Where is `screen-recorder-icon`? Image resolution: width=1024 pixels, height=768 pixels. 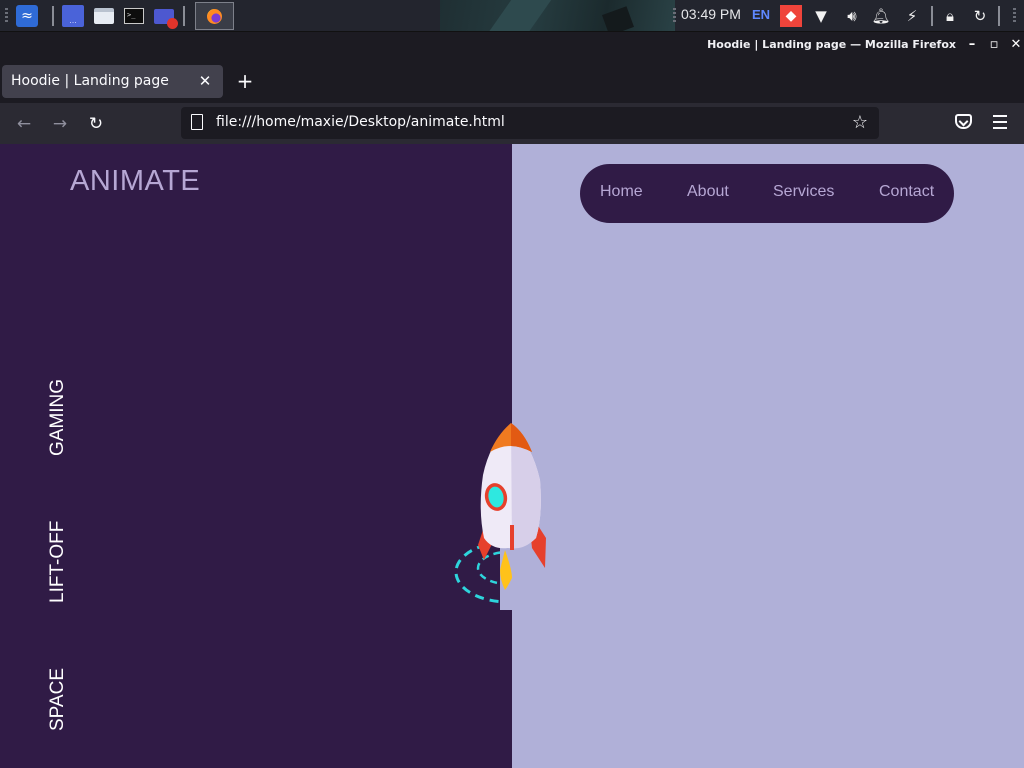
screen-recorder-icon is located at coordinates (165, 17).